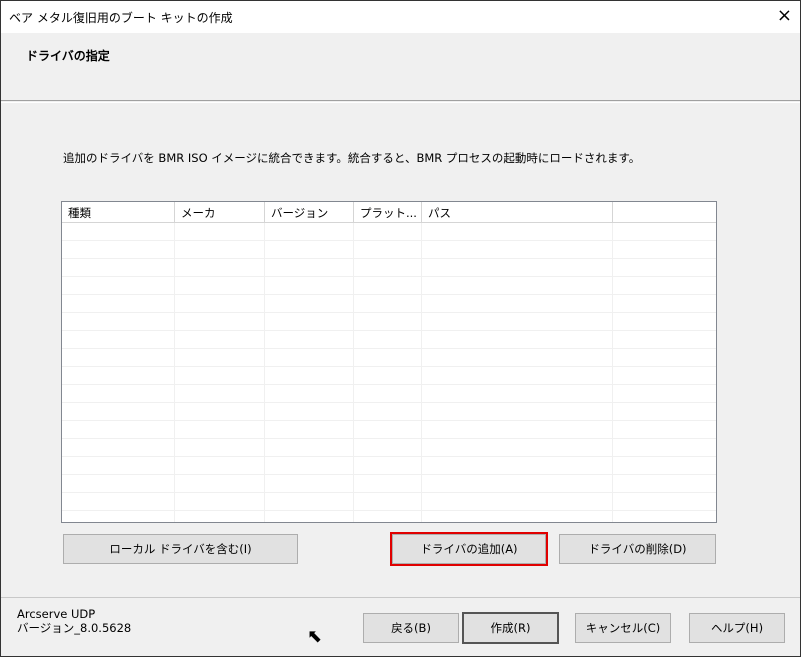 The width and height of the screenshot is (801, 657). Describe the element at coordinates (315, 636) in the screenshot. I see `mouse-cursor-icon: ⬉` at that location.